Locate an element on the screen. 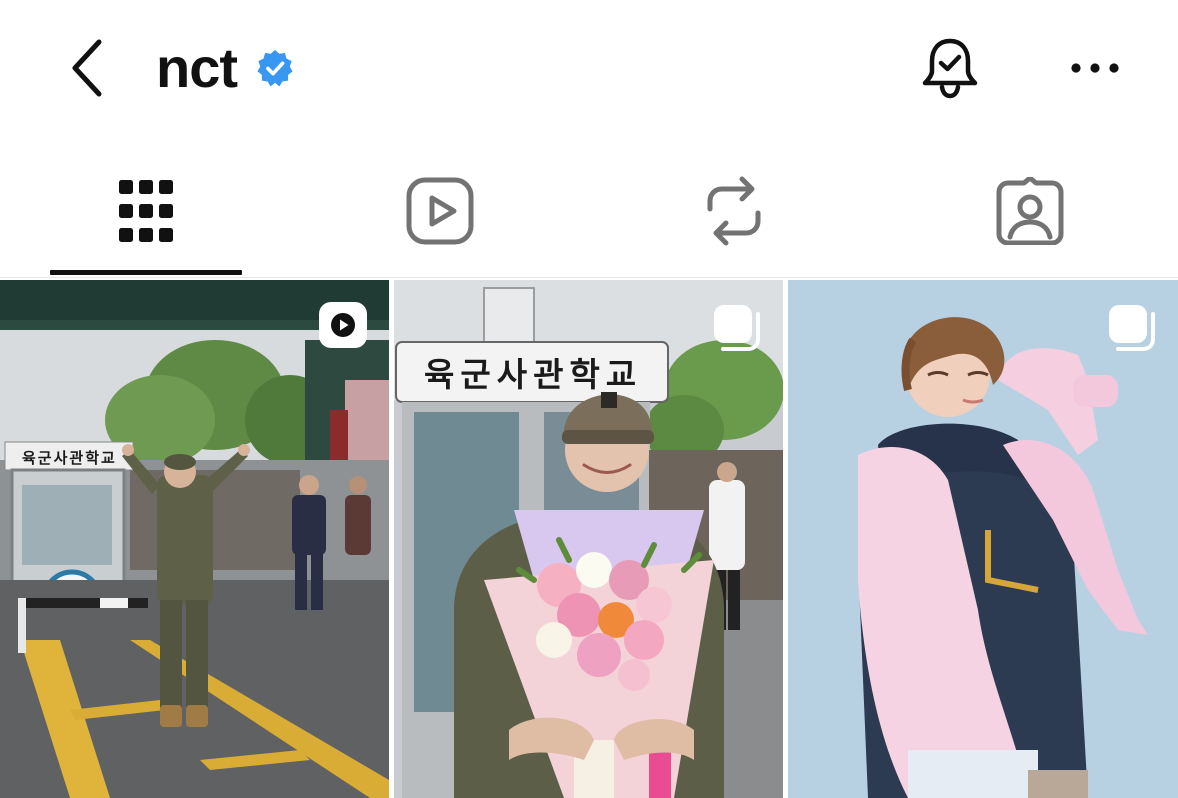 Image resolution: width=1178 pixels, height=798 pixels. grid-icon is located at coordinates (146, 211).